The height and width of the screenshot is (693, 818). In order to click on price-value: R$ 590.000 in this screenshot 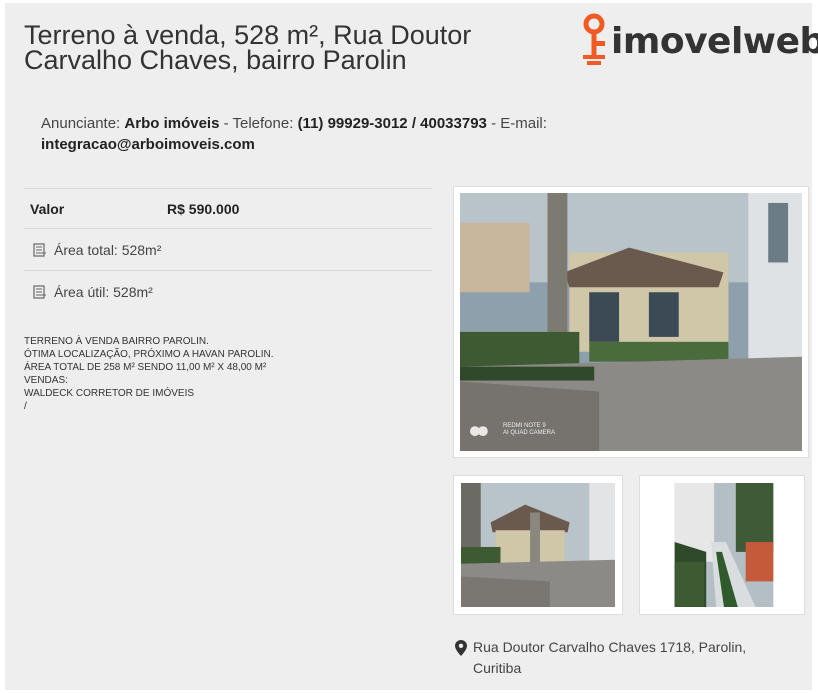, I will do `click(203, 208)`.